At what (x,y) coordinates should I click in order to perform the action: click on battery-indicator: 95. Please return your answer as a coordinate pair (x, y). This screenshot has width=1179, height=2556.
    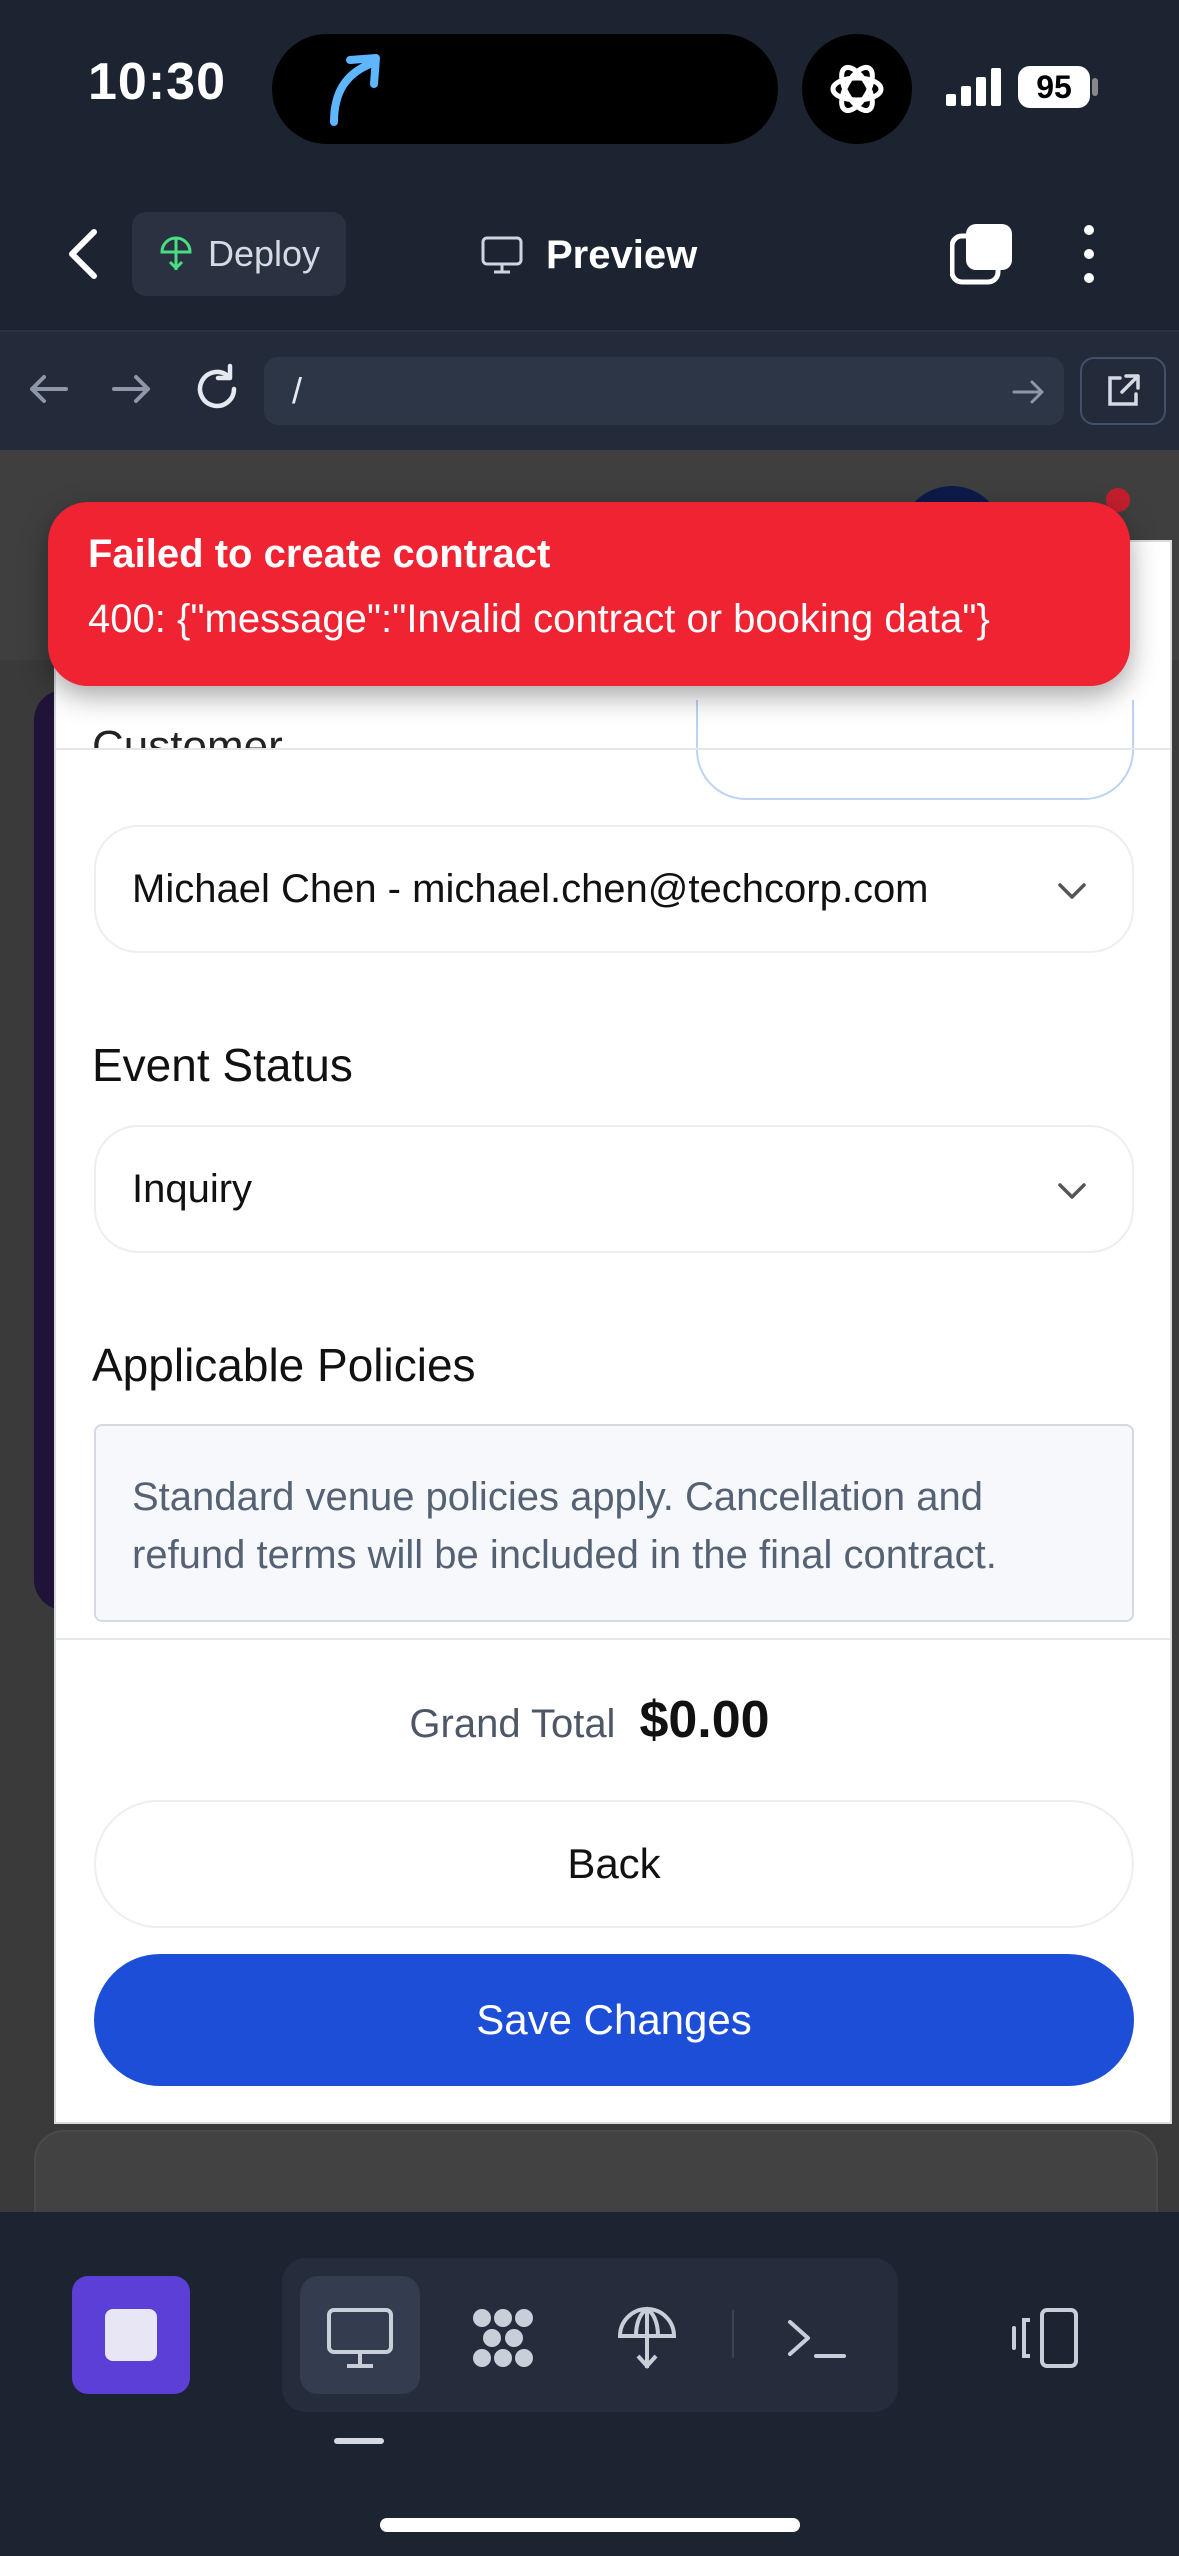
    Looking at the image, I should click on (1054, 87).